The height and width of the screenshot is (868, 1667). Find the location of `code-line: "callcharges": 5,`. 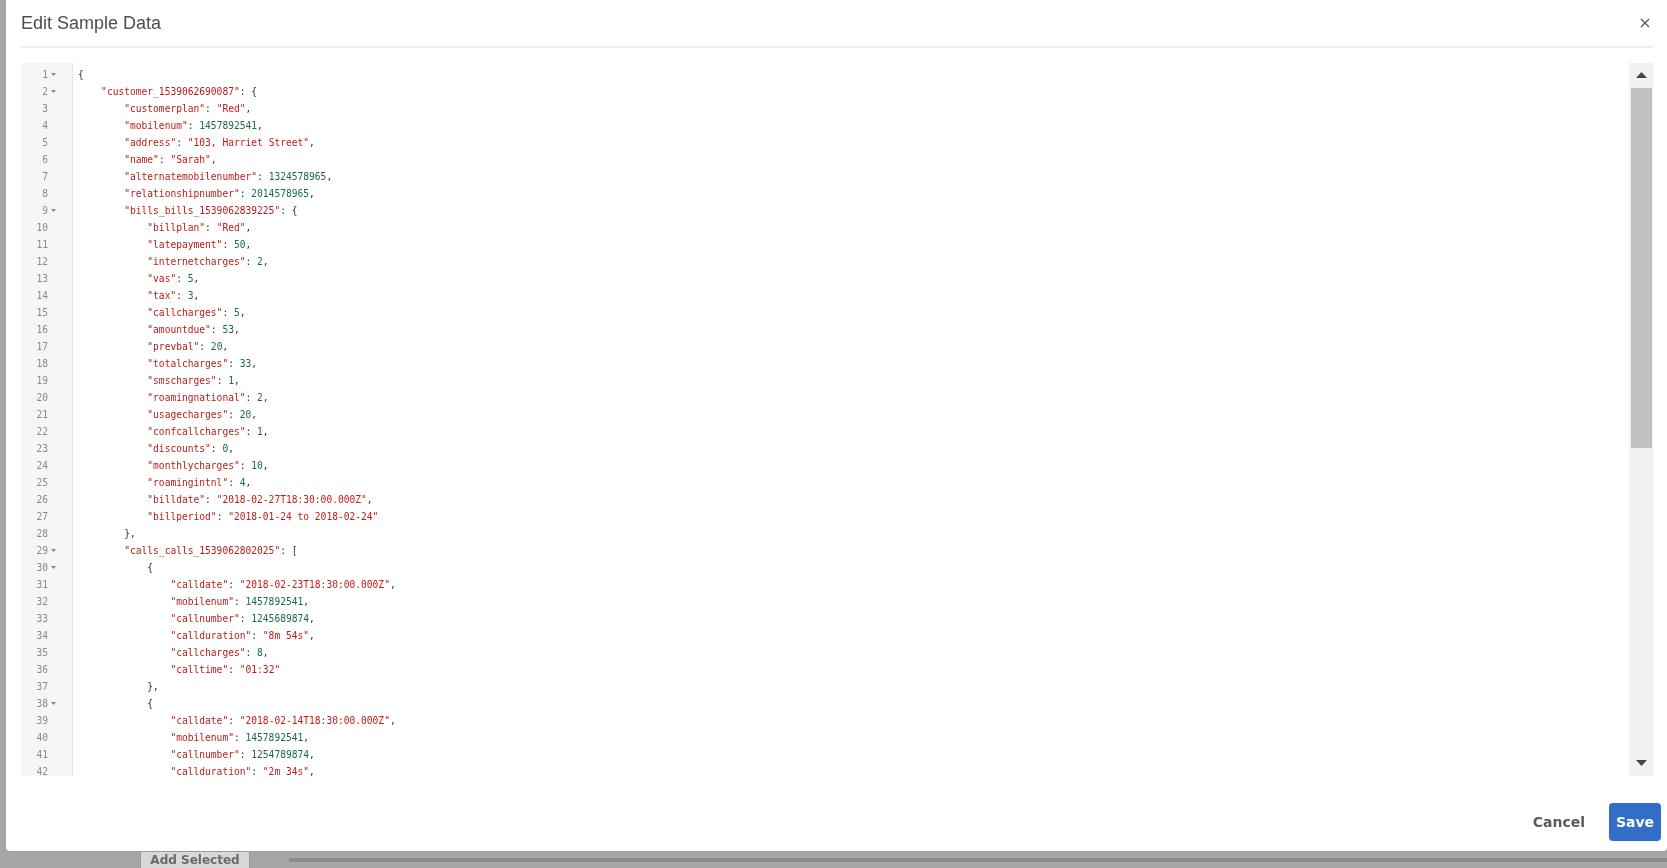

code-line: "callcharges": 5, is located at coordinates (196, 312).